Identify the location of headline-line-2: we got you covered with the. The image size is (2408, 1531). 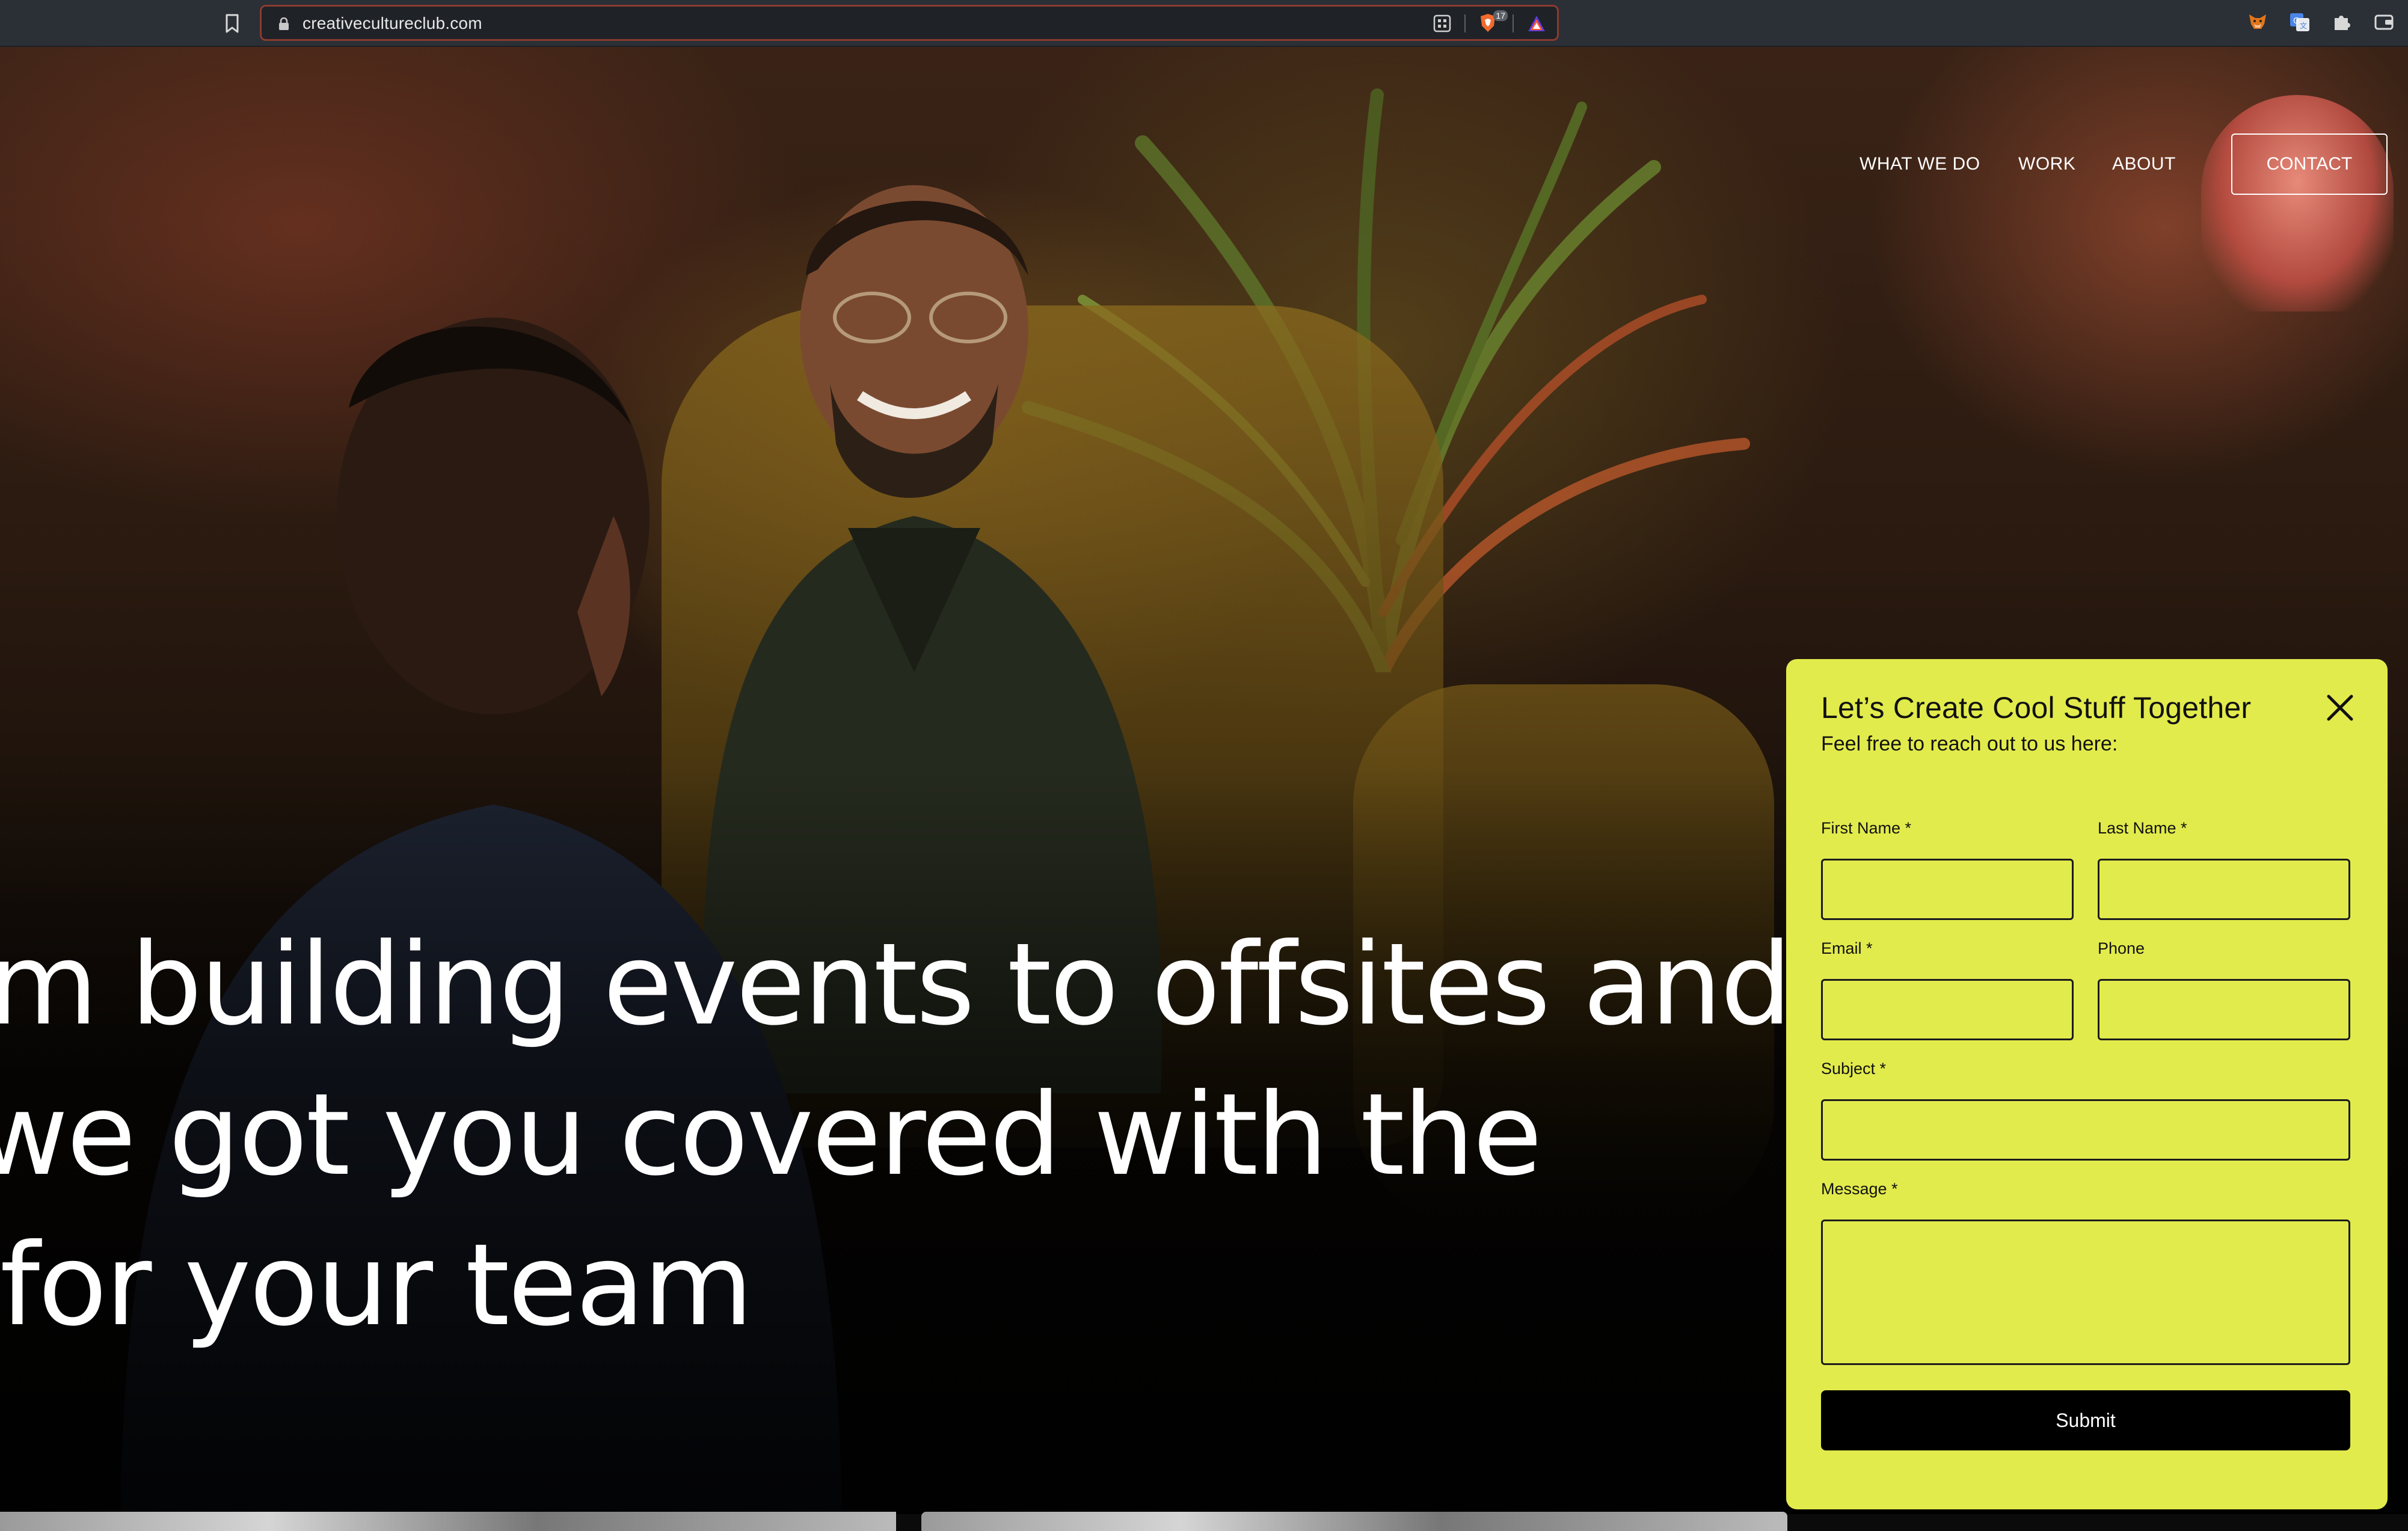
(771, 1135).